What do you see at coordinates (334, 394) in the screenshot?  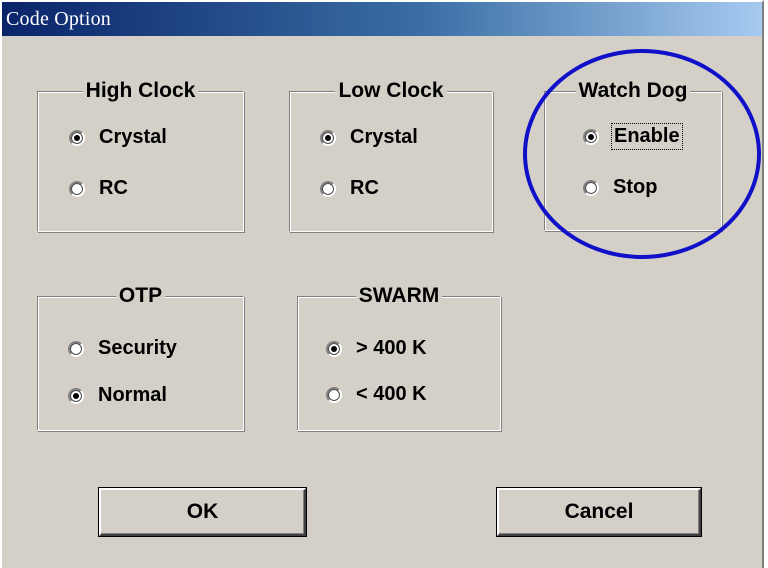 I see `swarm-below-400k-radio` at bounding box center [334, 394].